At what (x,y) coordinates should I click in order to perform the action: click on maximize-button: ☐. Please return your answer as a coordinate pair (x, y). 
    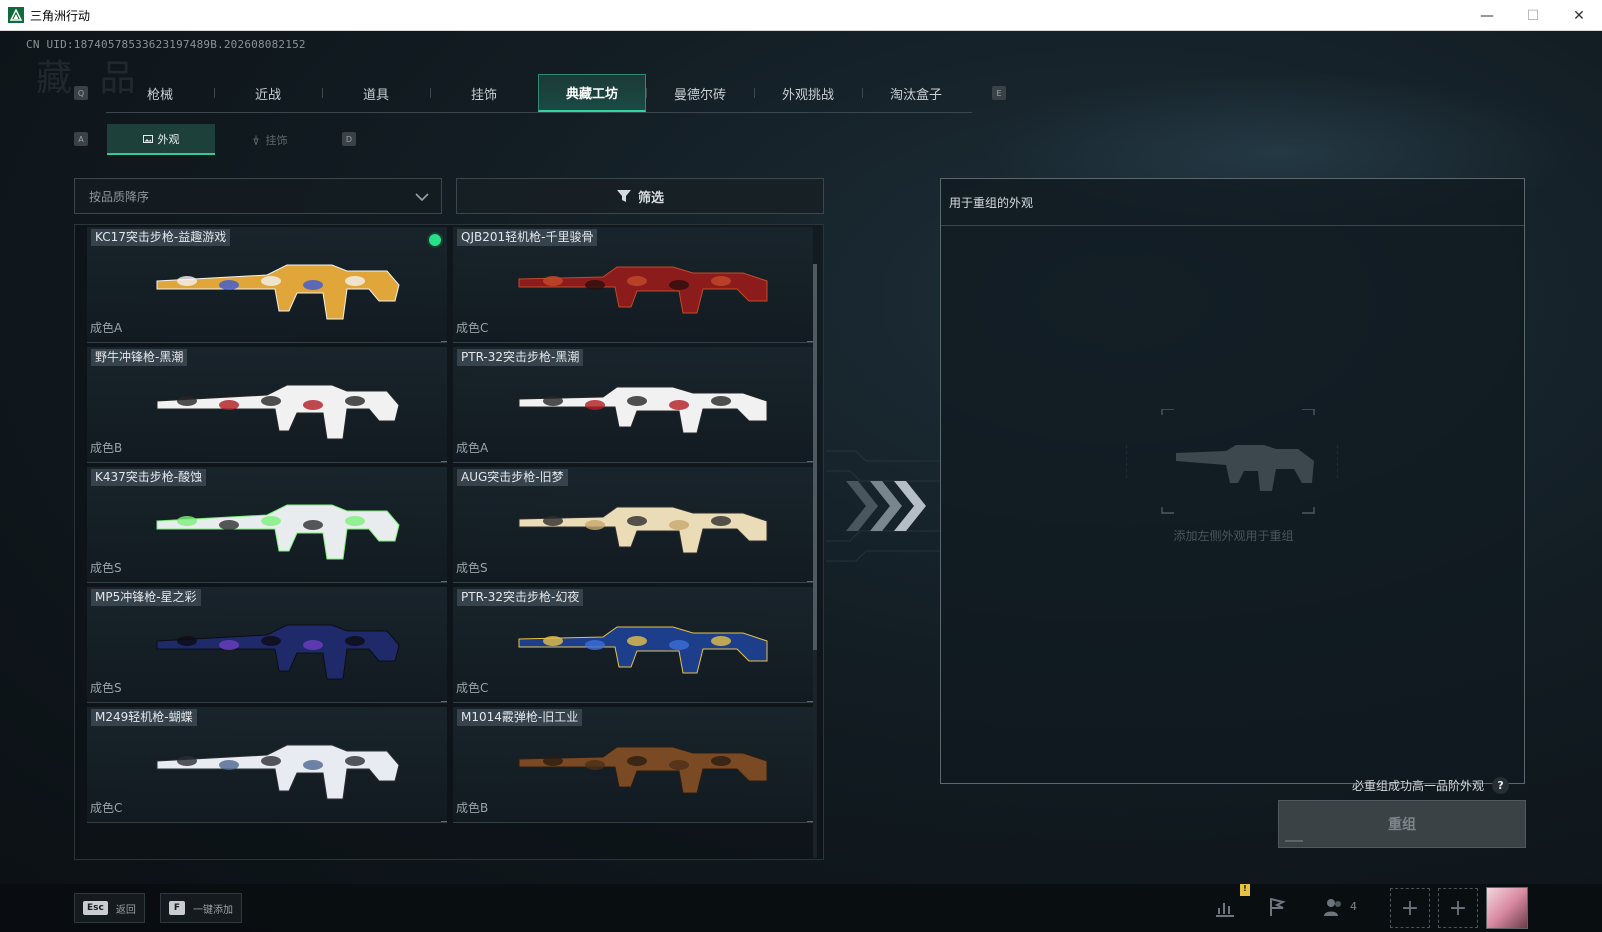
    Looking at the image, I should click on (1533, 15).